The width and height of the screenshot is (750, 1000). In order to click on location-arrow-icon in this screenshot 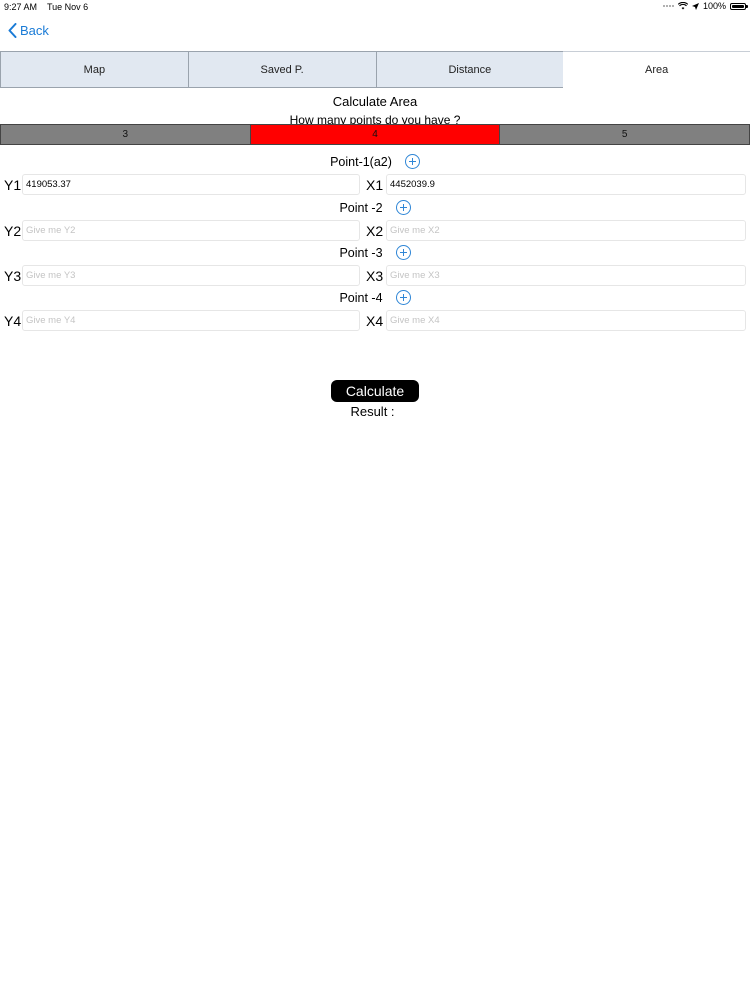, I will do `click(695, 6)`.